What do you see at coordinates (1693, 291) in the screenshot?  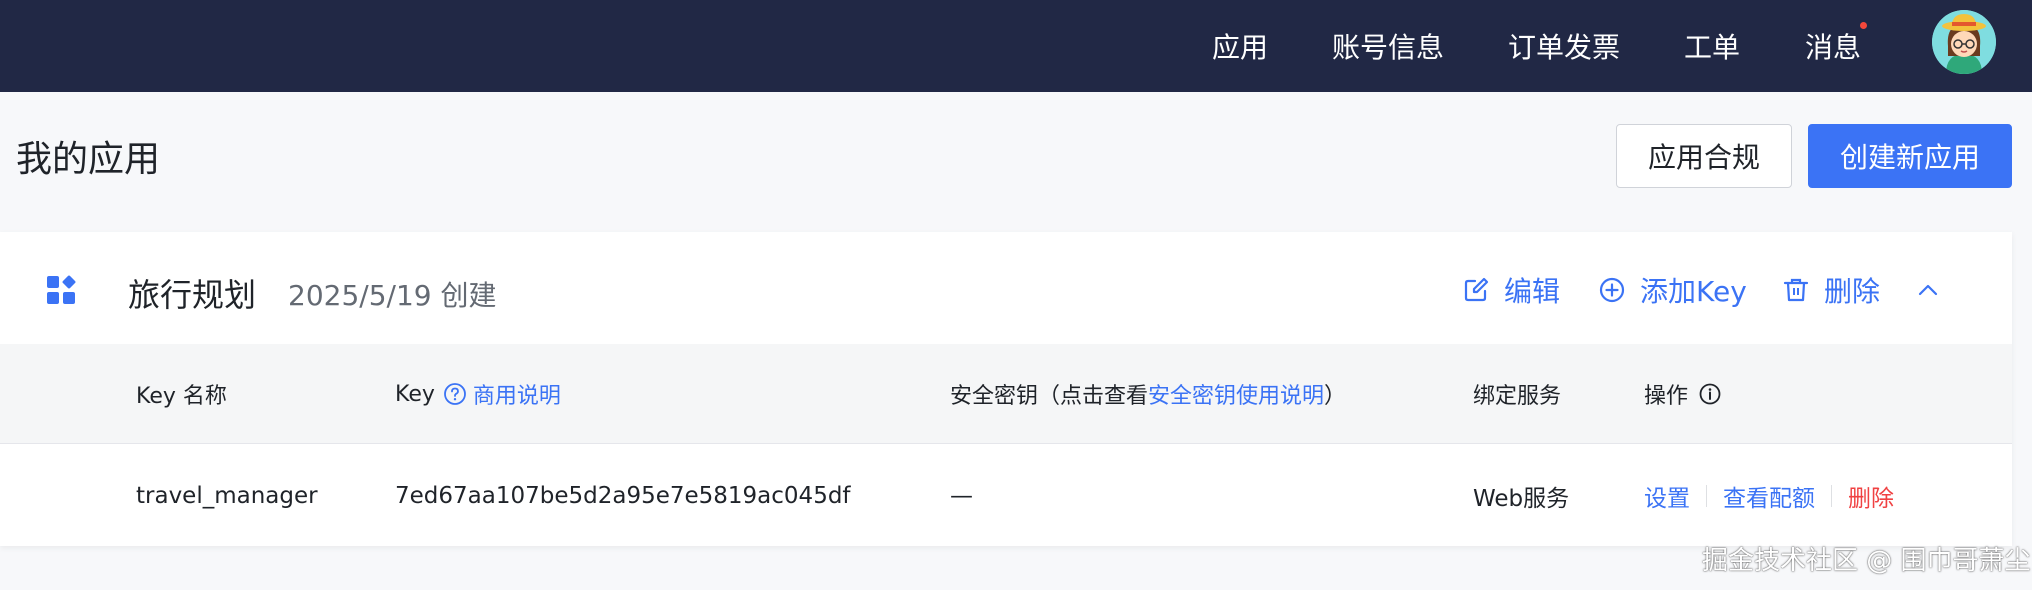 I see `add-key-label: 添加Key` at bounding box center [1693, 291].